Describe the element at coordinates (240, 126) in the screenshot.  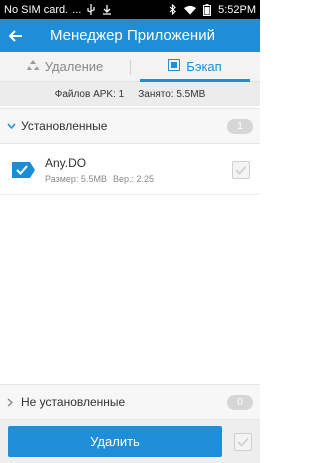
I see `group-installed-count: 1` at that location.